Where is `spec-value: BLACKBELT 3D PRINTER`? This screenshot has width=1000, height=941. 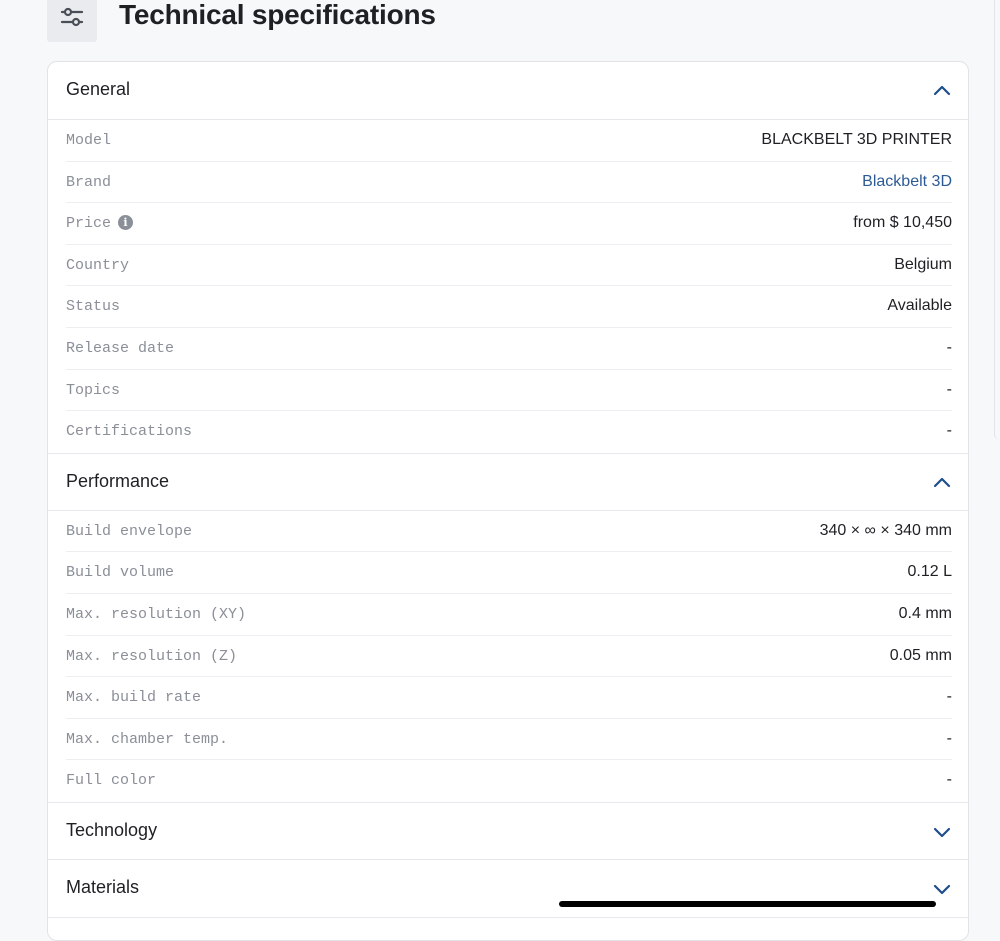 spec-value: BLACKBELT 3D PRINTER is located at coordinates (856, 139).